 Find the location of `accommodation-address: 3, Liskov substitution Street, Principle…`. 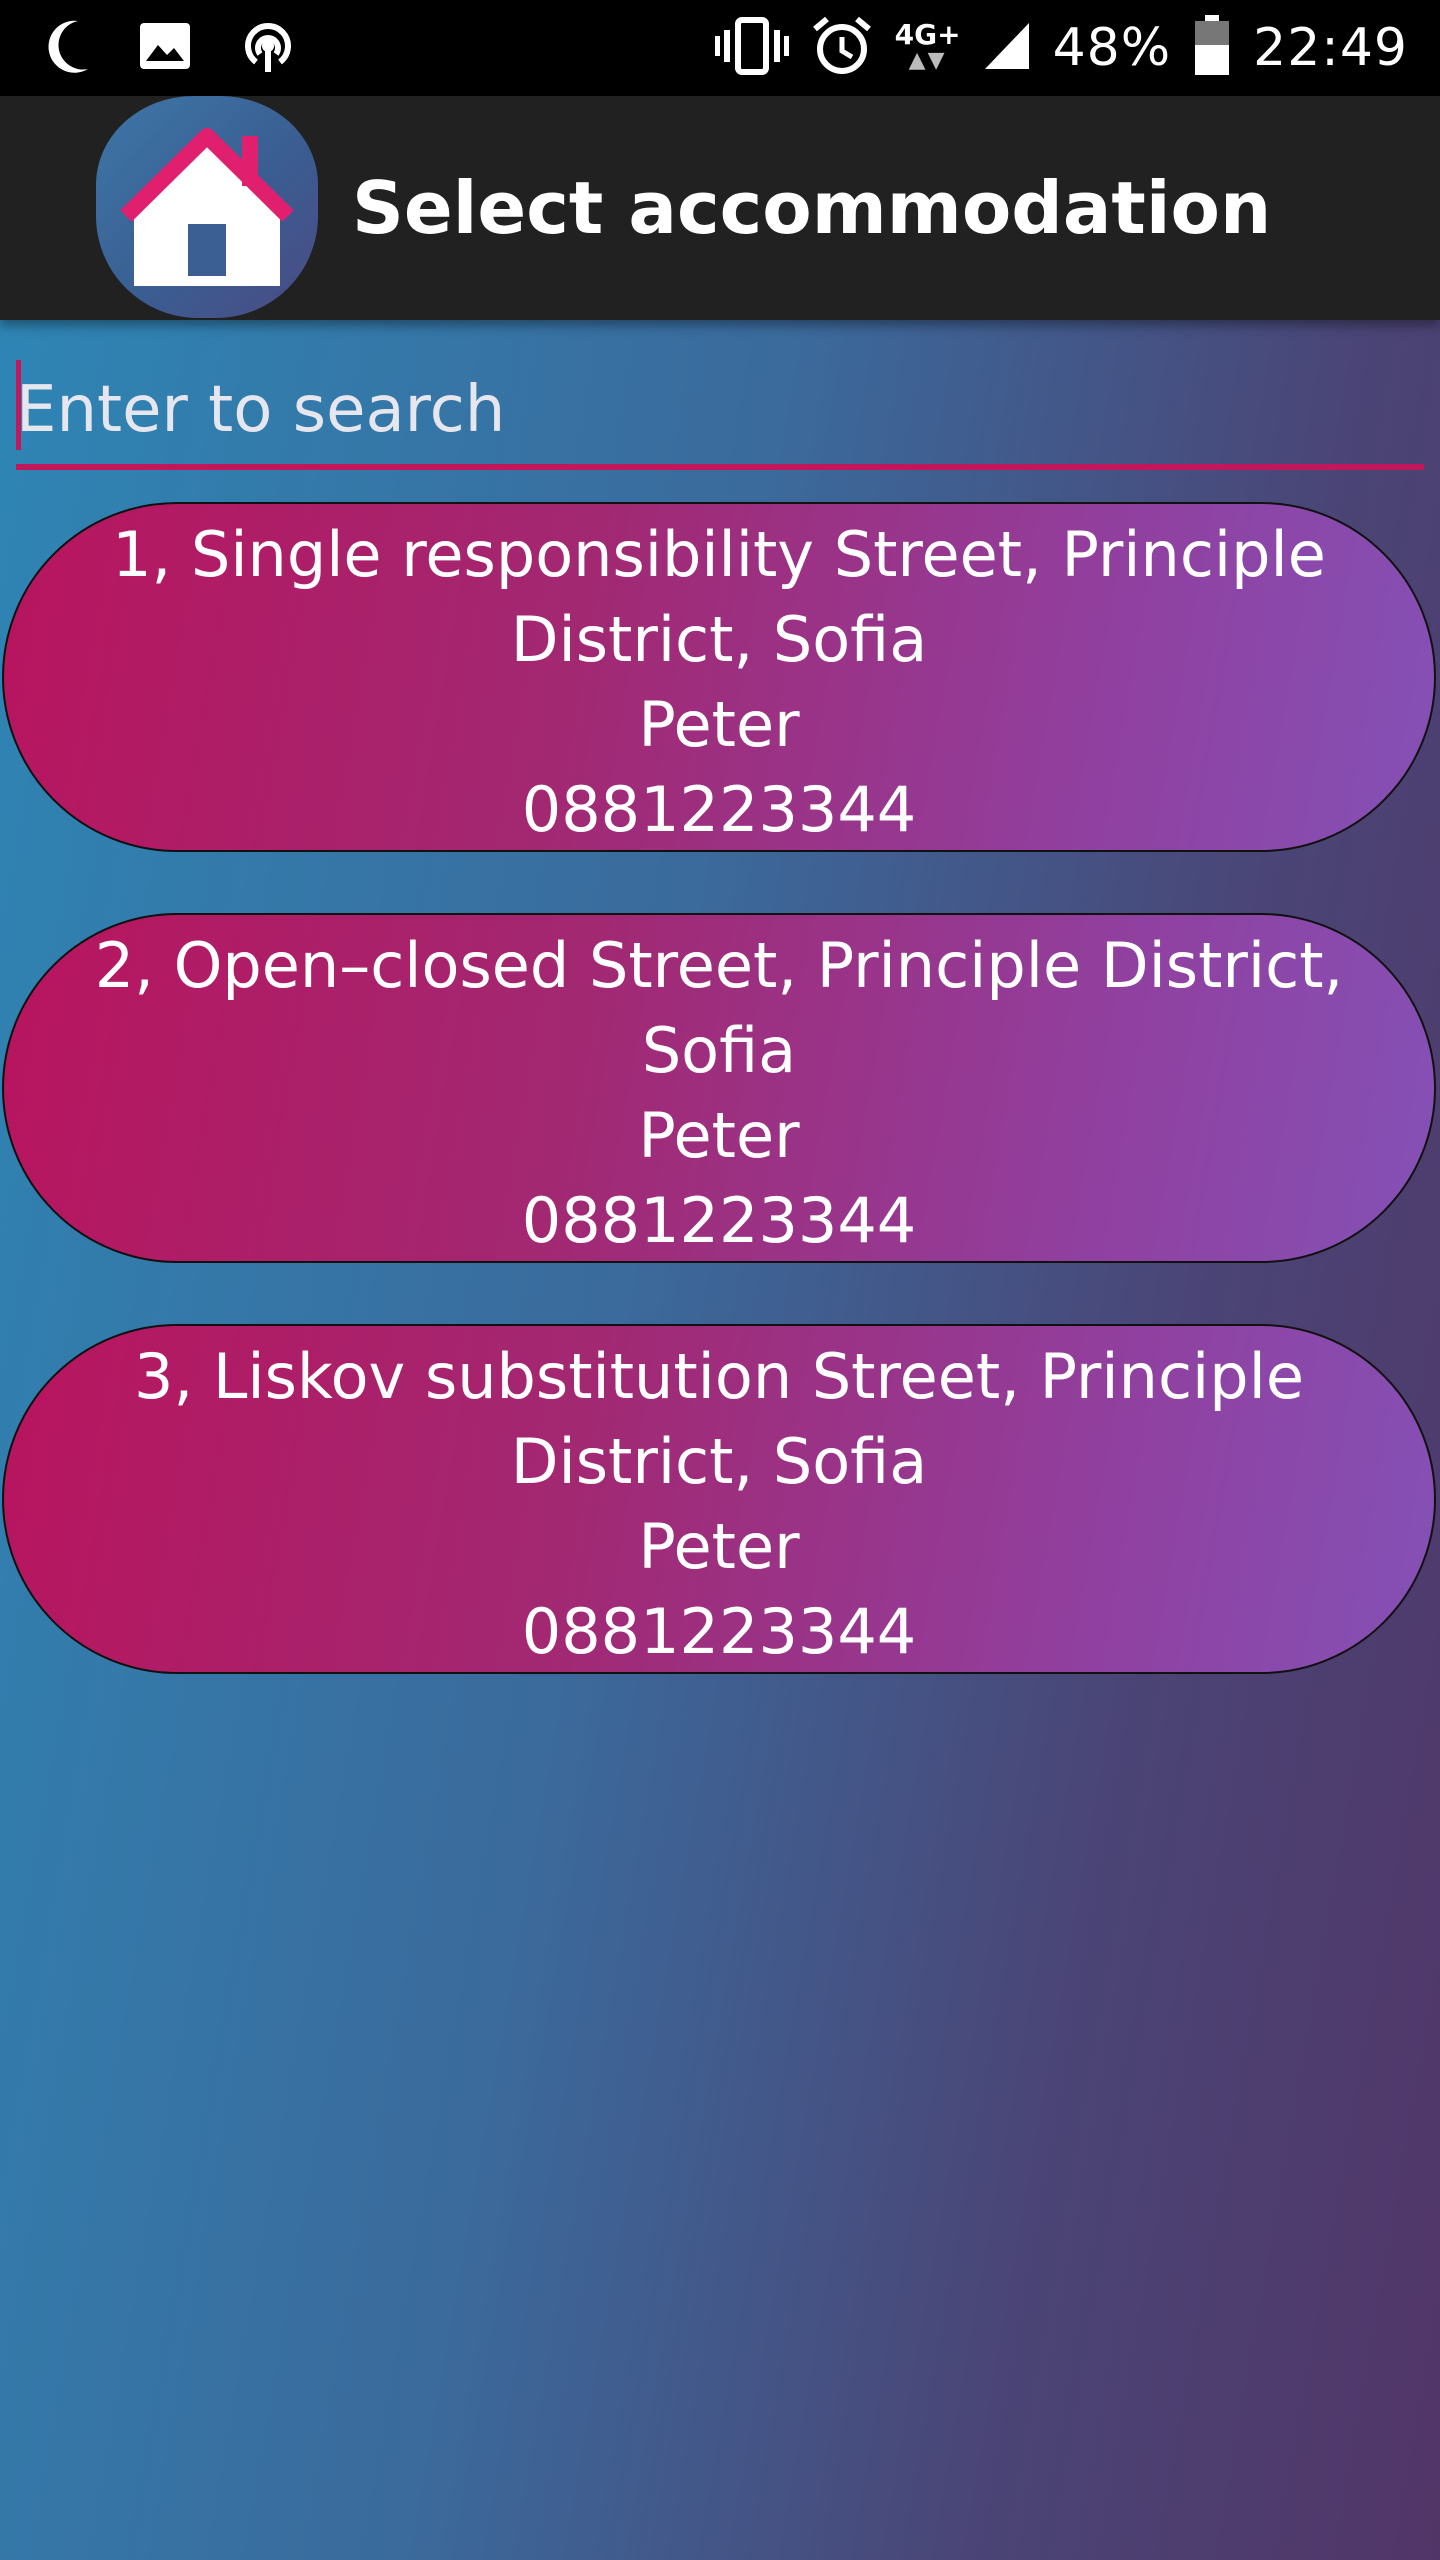

accommodation-address: 3, Liskov substitution Street, Principle… is located at coordinates (719, 1419).